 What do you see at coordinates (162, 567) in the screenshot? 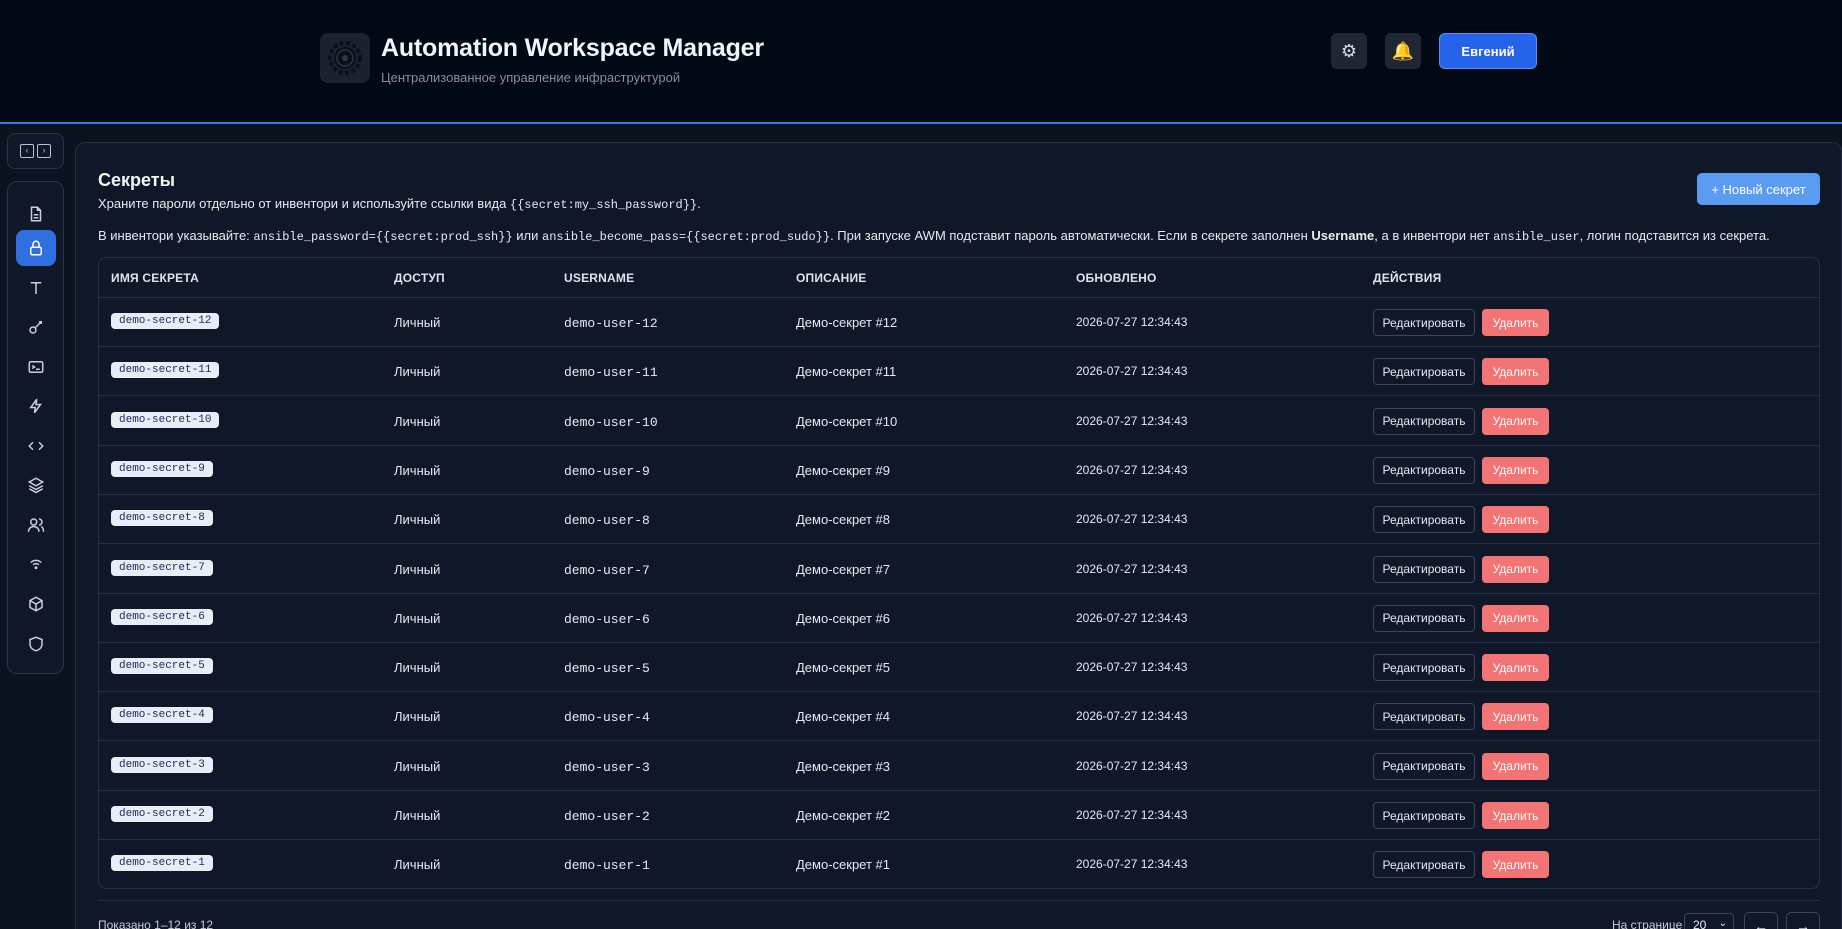
I see `secret-name-badge: demo-secret-7` at bounding box center [162, 567].